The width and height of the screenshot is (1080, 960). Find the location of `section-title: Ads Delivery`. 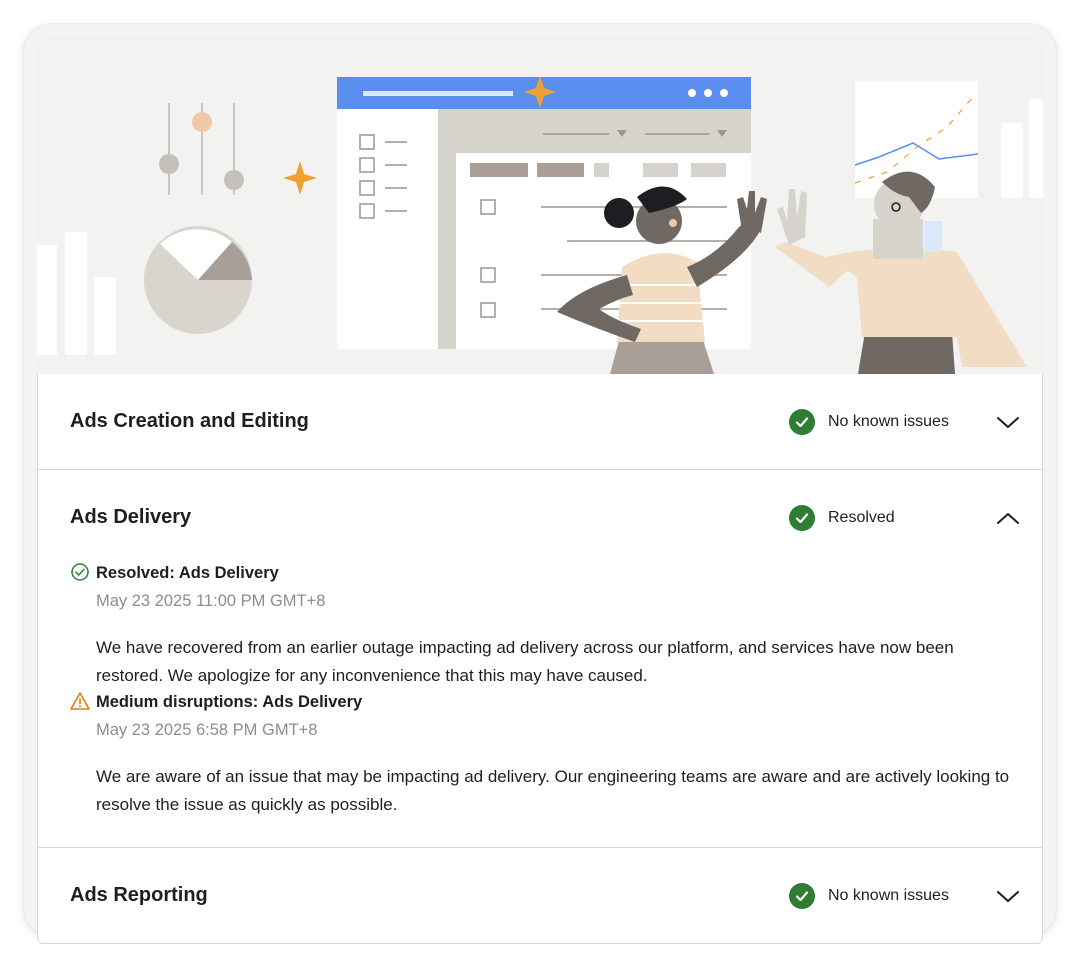

section-title: Ads Delivery is located at coordinates (131, 517).